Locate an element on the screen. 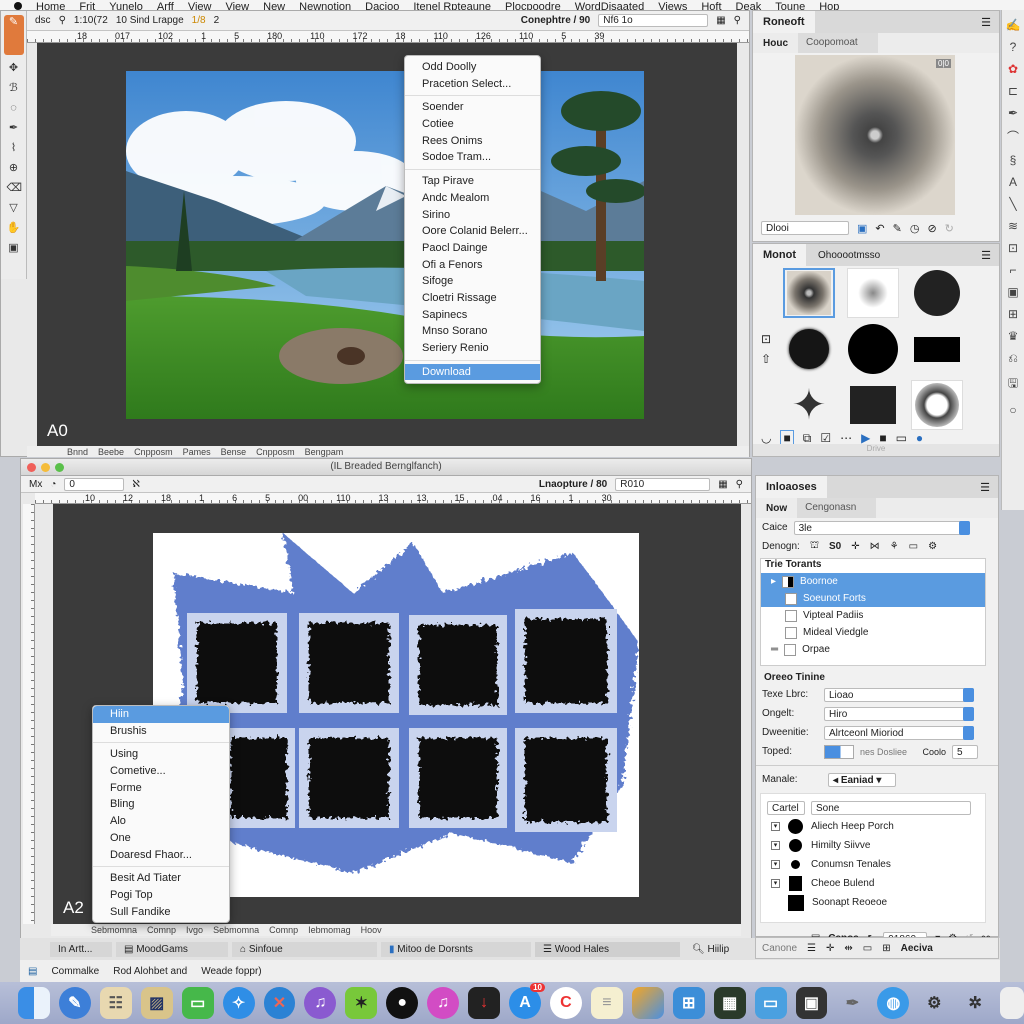 This screenshot has height=1024, width=1024. brush-star: ✦ is located at coordinates (809, 405).